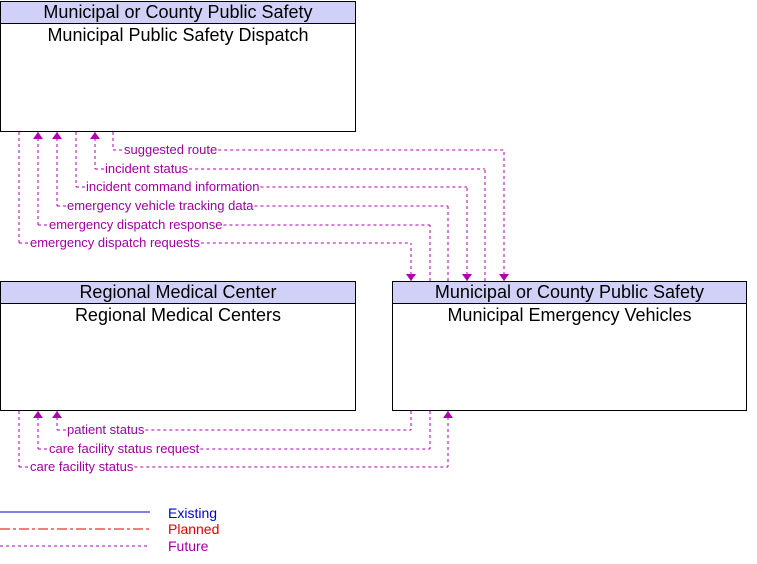 The image size is (757, 564). What do you see at coordinates (106, 429) in the screenshot?
I see `flow-label: patient status` at bounding box center [106, 429].